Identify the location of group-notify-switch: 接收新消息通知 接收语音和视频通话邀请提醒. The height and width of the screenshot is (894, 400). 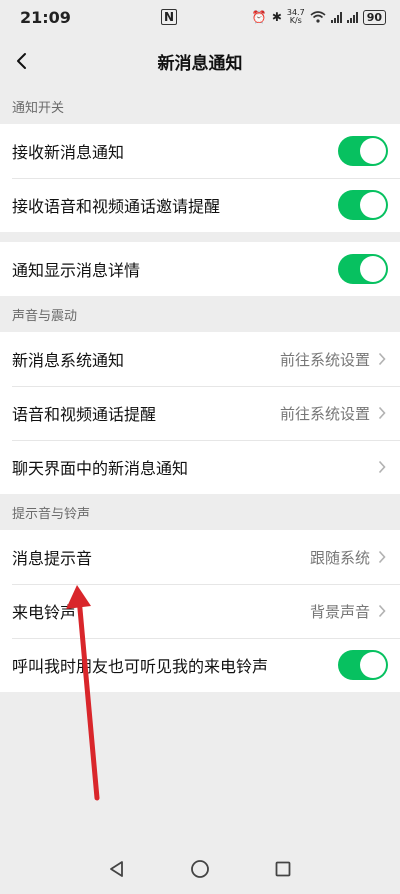
(200, 178).